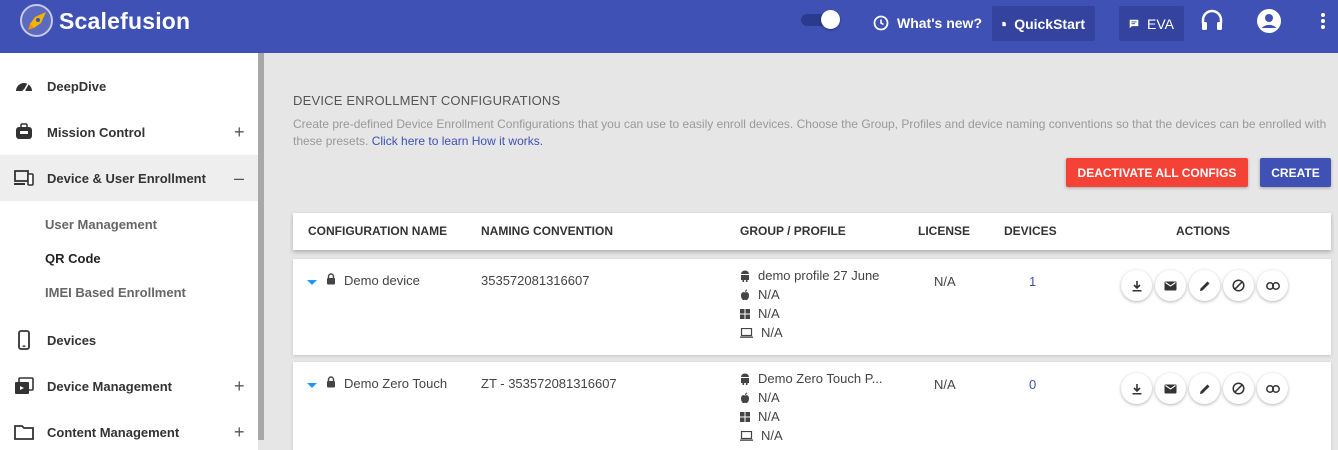  I want to click on top-bar: Scalefusion What's new? QuickStart EVA, so click(669, 26).